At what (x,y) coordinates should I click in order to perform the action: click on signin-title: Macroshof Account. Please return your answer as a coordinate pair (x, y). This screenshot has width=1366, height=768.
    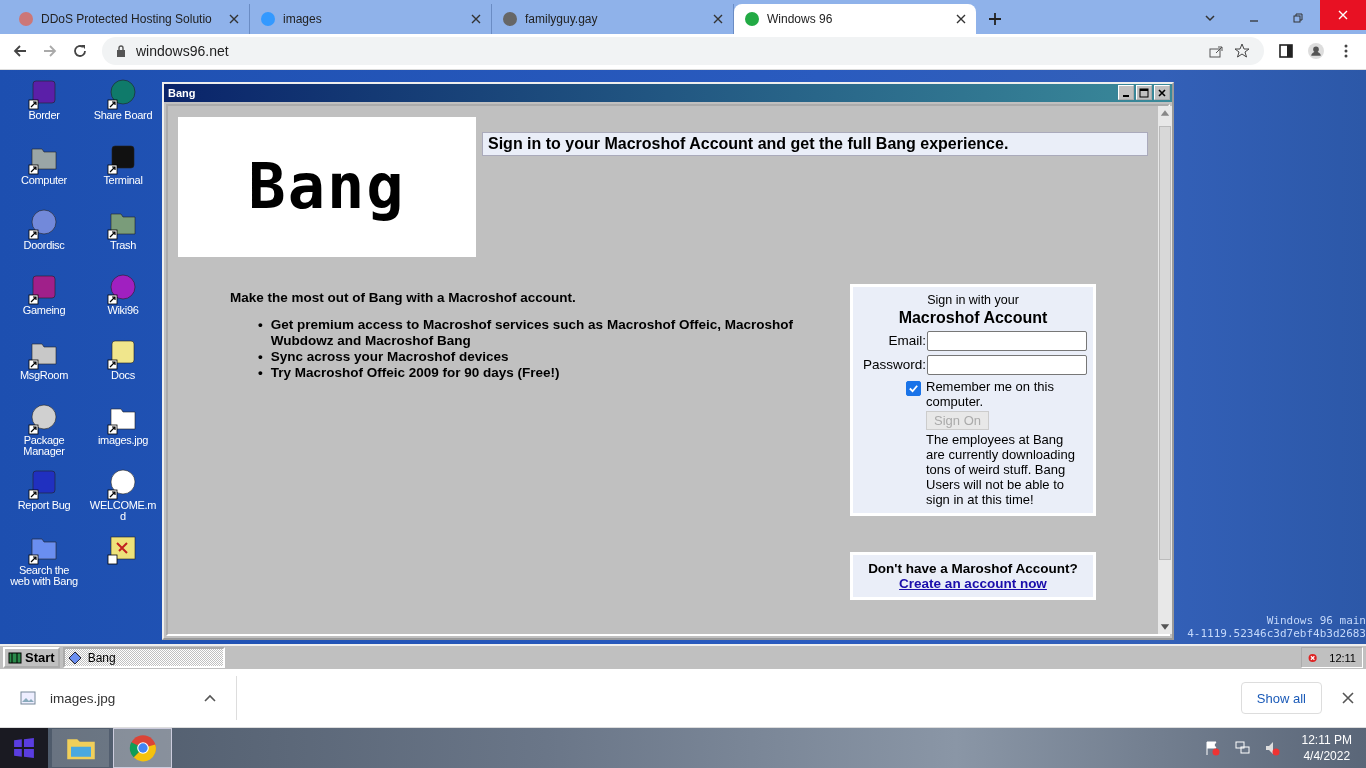
    Looking at the image, I should click on (973, 317).